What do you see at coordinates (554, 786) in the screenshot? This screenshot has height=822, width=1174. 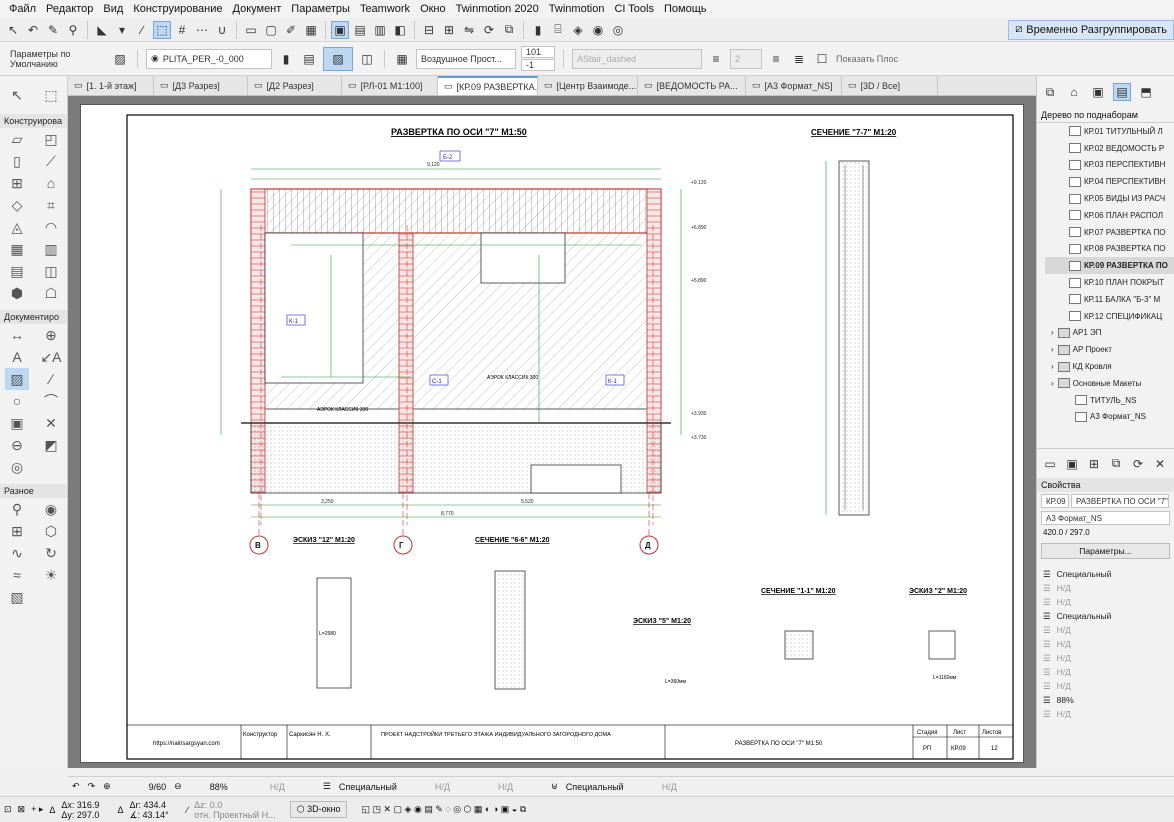 I see `structure-icon: ⊎` at bounding box center [554, 786].